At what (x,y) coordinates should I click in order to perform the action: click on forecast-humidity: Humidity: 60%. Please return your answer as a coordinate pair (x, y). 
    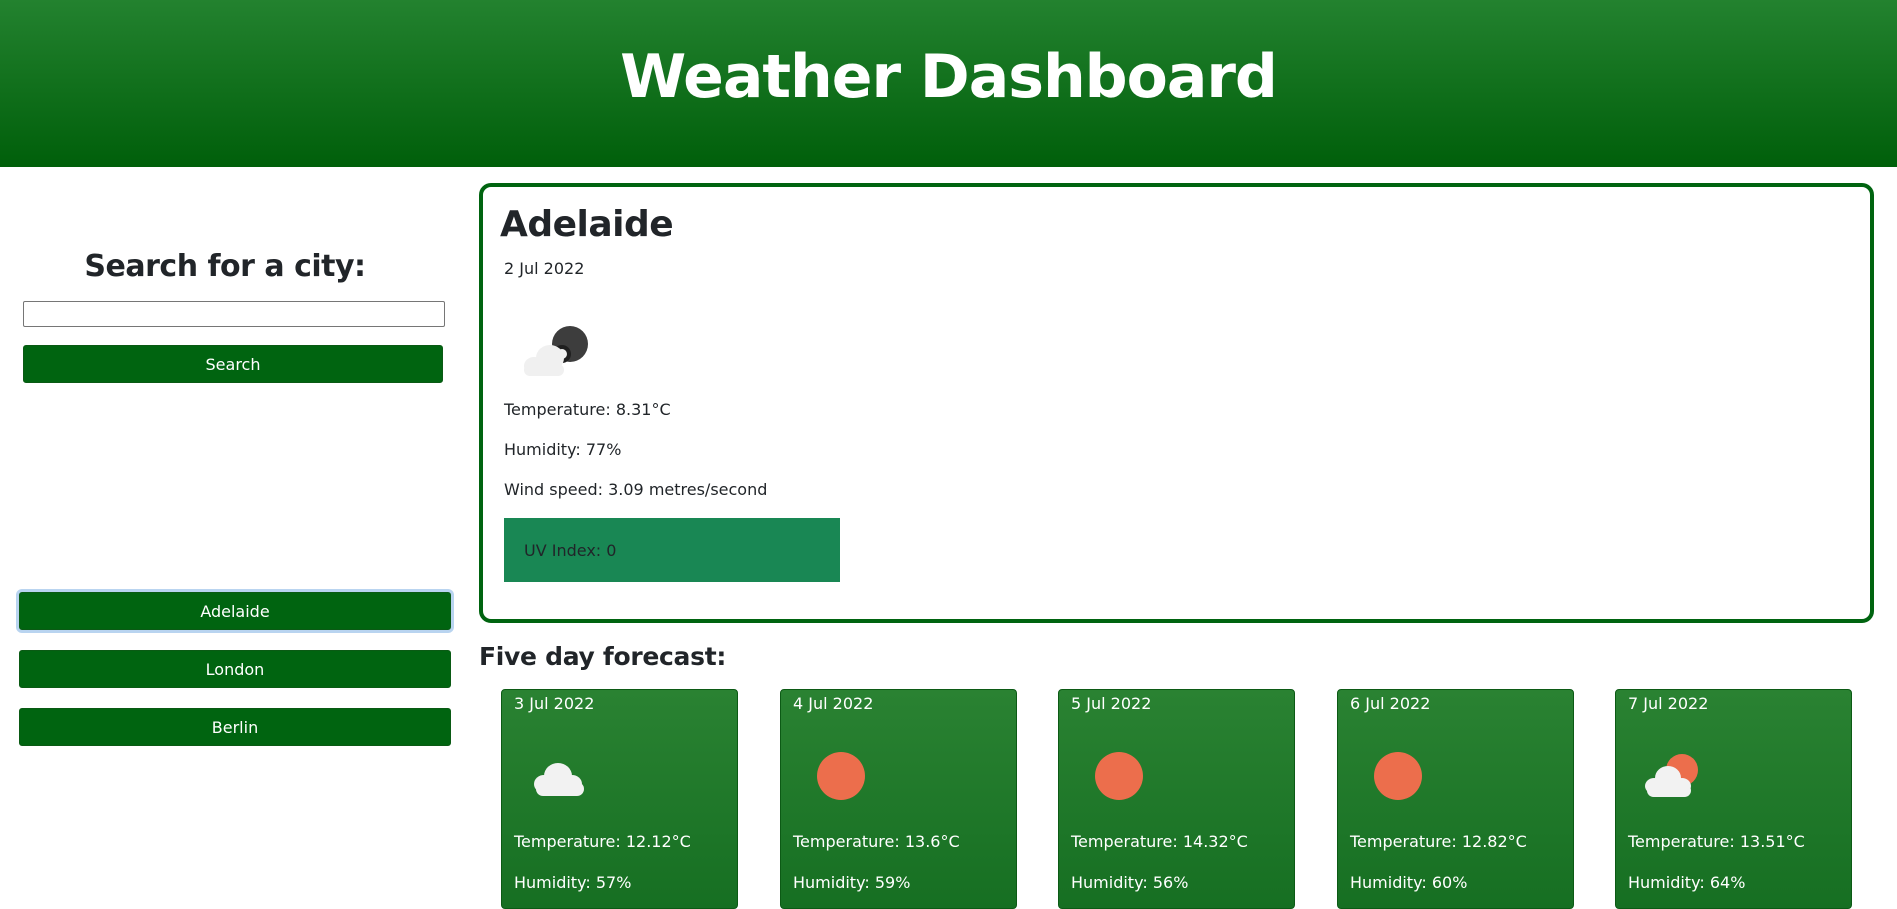
    Looking at the image, I should click on (1409, 882).